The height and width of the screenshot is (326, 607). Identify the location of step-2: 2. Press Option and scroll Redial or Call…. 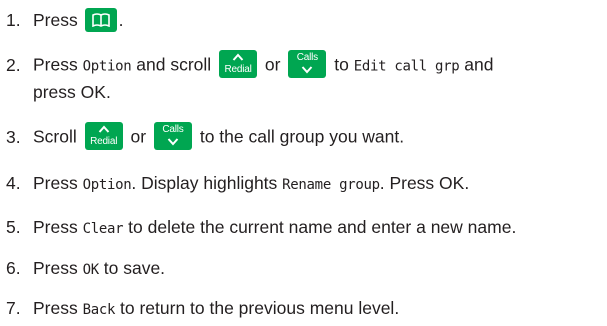
(250, 77).